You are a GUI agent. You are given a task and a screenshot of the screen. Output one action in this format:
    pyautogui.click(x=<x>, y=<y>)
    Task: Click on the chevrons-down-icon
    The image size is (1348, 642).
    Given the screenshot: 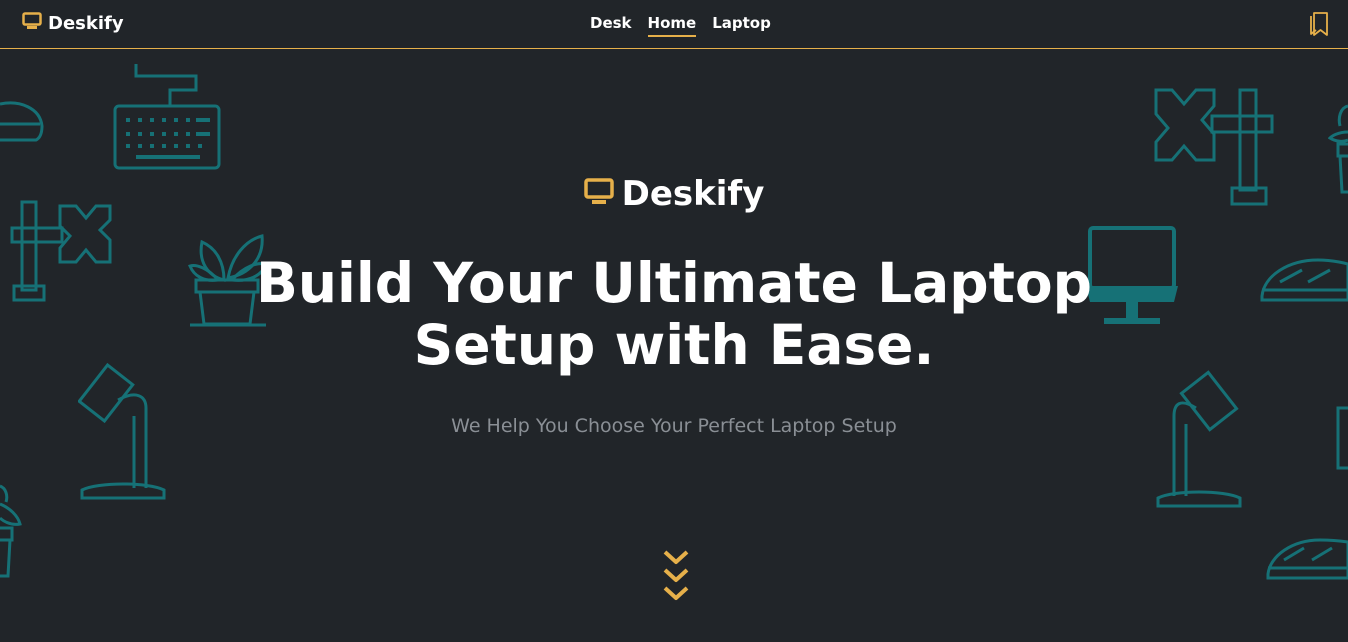 What is the action you would take?
    pyautogui.click(x=676, y=579)
    